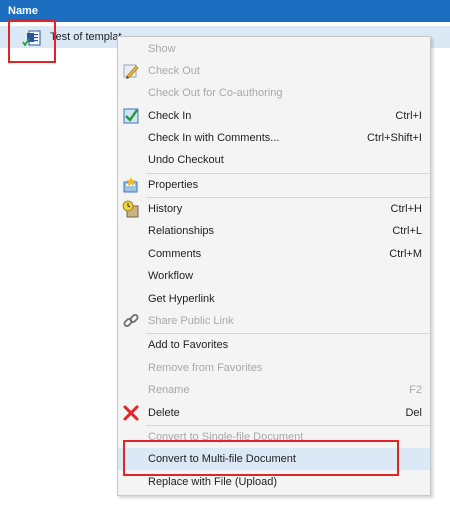 The width and height of the screenshot is (450, 520). Describe the element at coordinates (274, 116) in the screenshot. I see `menu-item-check-in: Check In Ctrl+I` at that location.